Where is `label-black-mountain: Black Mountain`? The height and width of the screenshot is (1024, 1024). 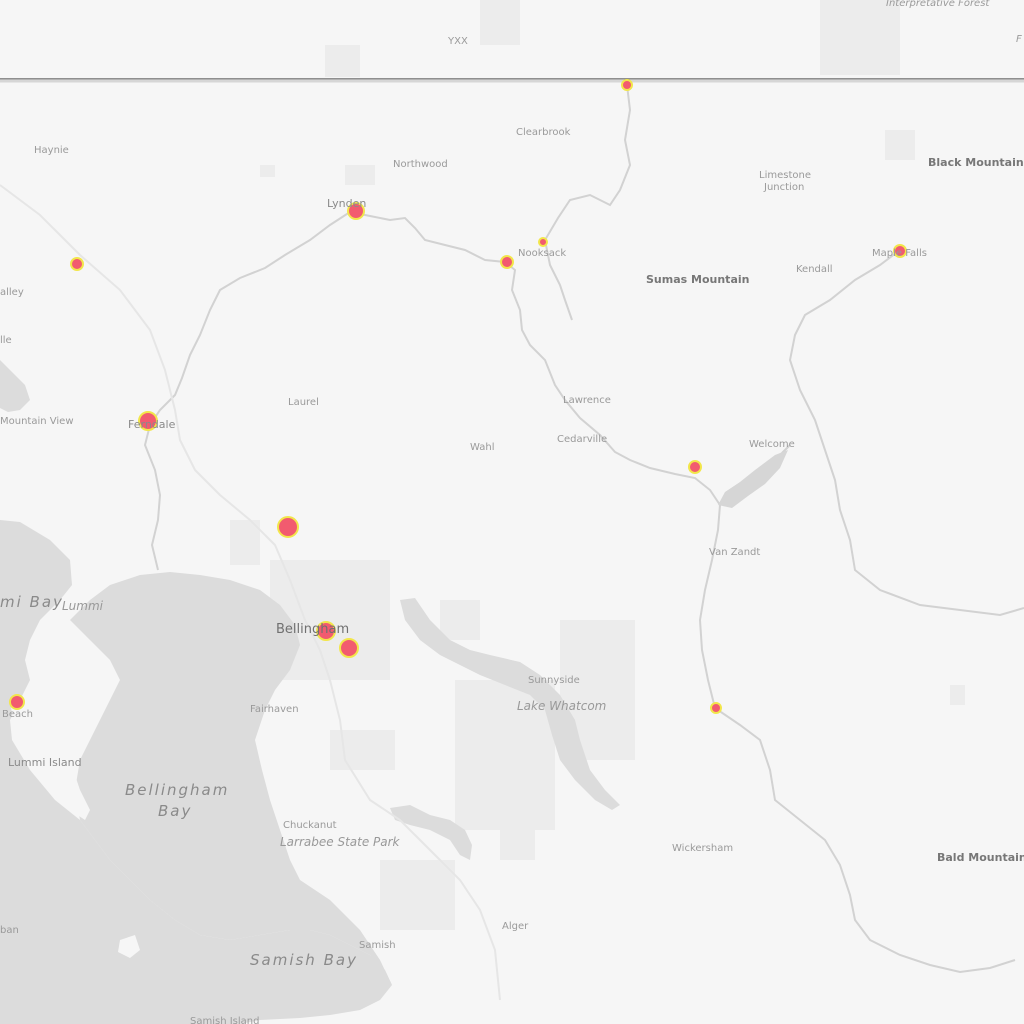 label-black-mountain: Black Mountain is located at coordinates (976, 162).